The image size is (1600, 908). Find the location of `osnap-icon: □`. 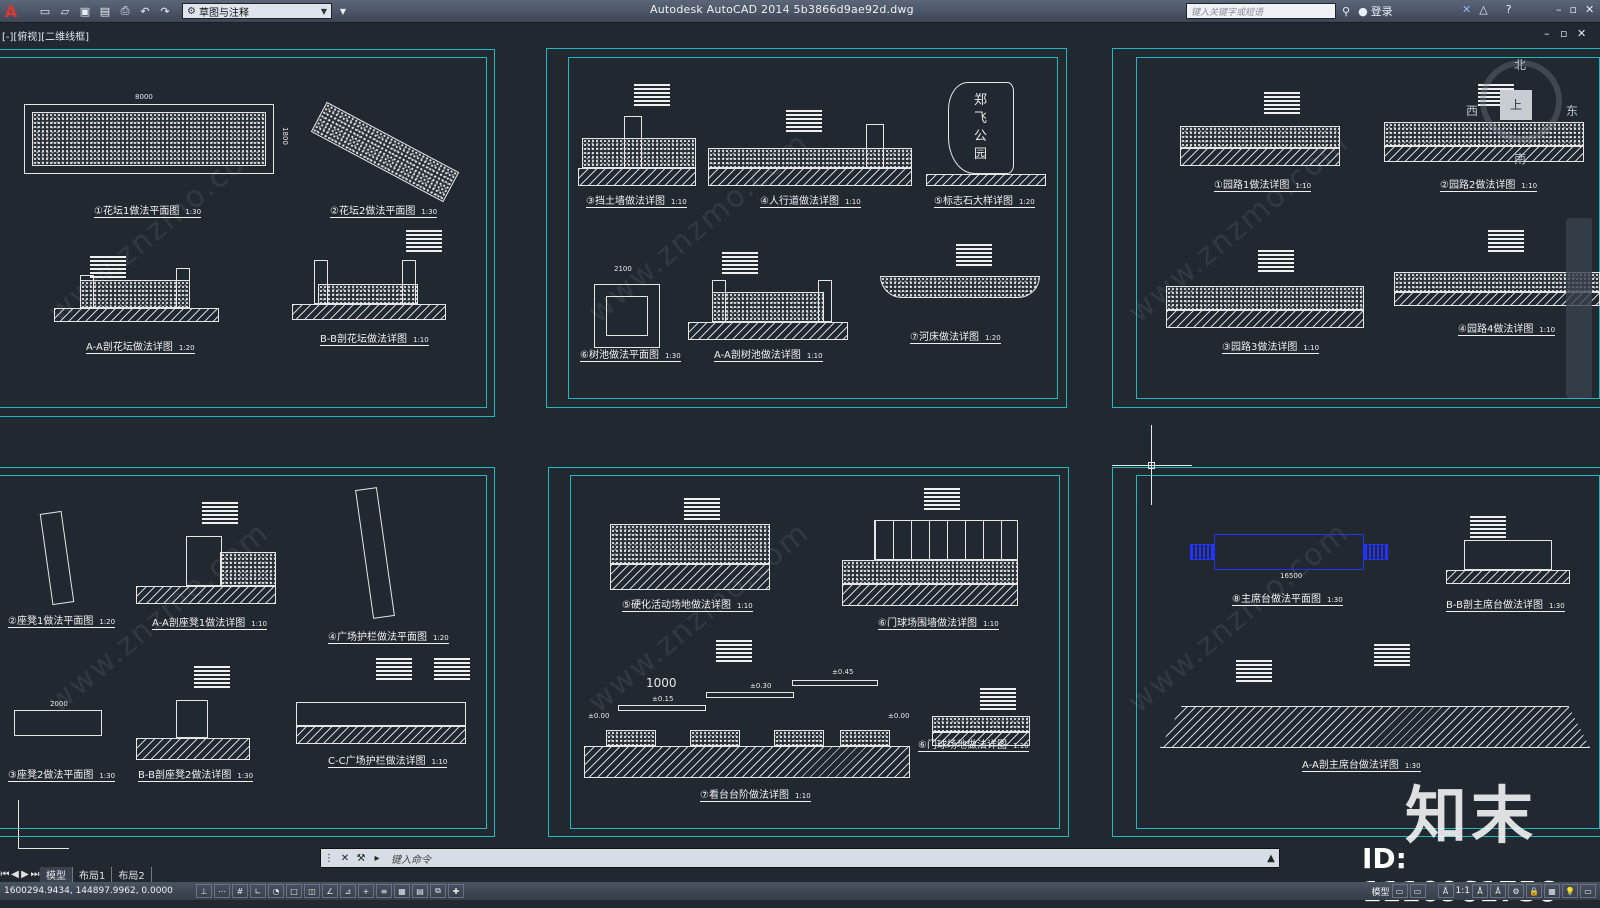

osnap-icon: □ is located at coordinates (294, 891).